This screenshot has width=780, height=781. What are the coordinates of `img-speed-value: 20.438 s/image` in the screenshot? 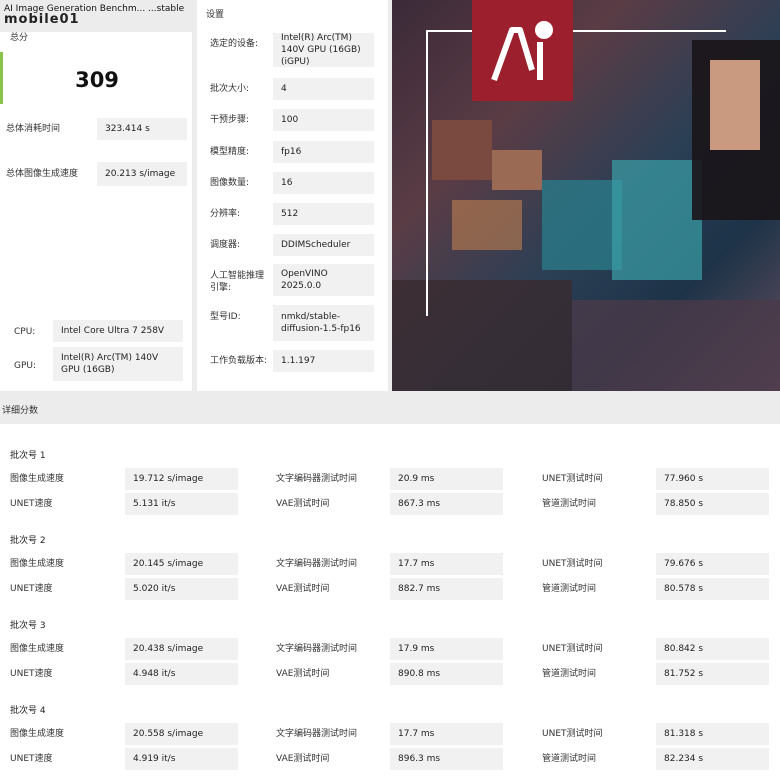 It's located at (181, 649).